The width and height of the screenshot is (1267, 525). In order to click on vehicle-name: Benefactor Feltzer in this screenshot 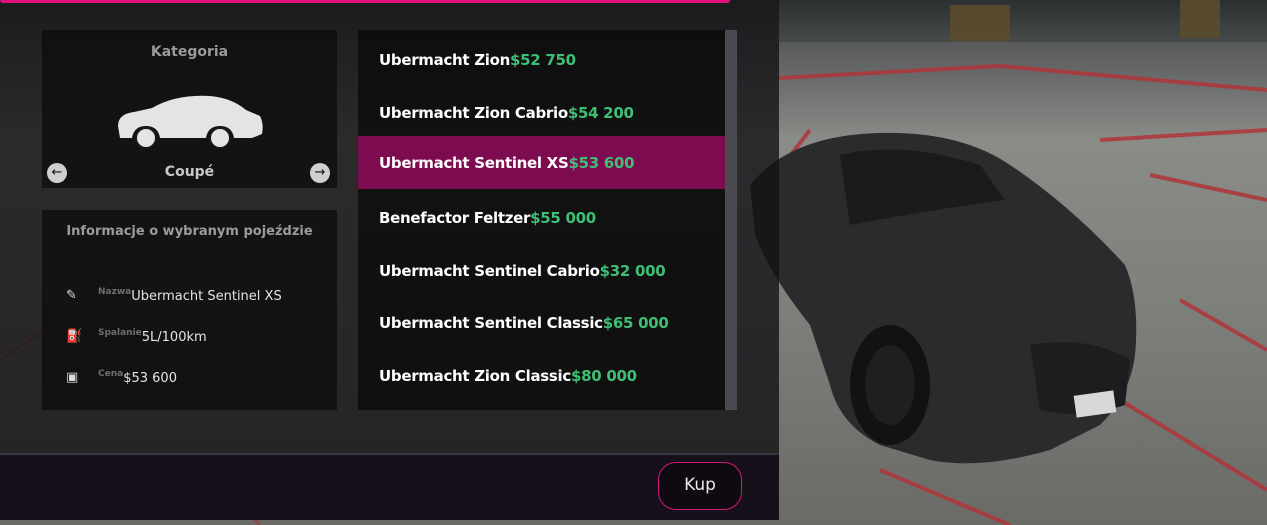, I will do `click(455, 217)`.